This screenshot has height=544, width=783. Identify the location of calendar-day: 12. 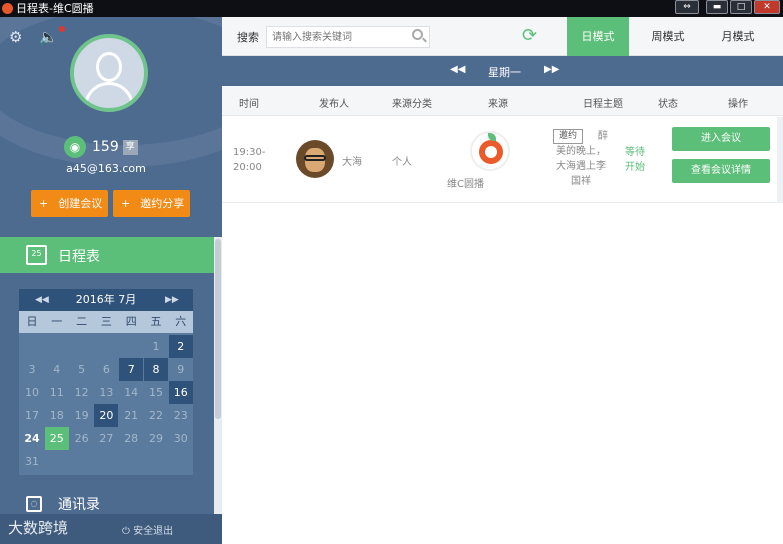
(82, 392).